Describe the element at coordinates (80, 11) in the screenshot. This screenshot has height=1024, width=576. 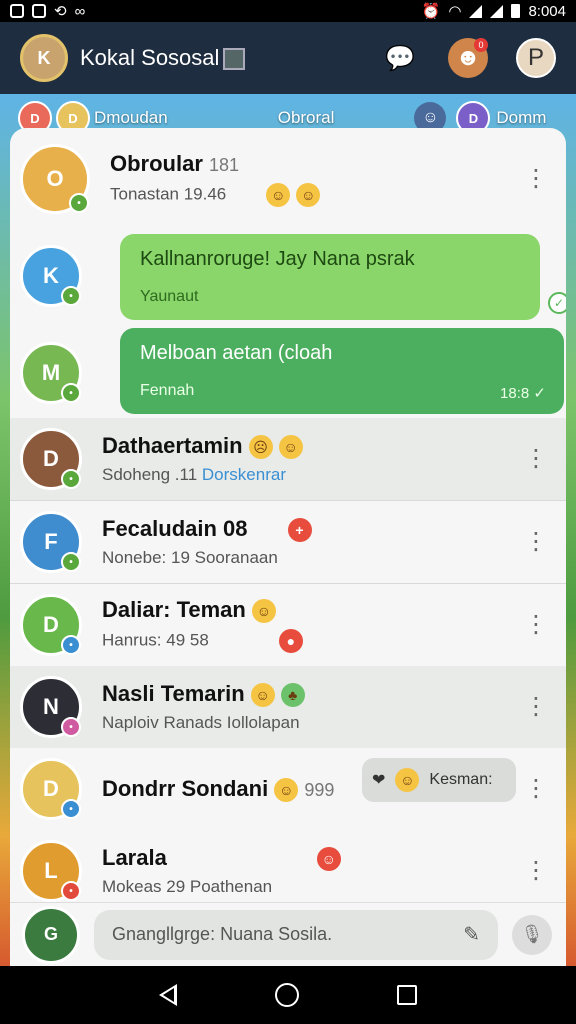
I see `link-icon: ∞` at that location.